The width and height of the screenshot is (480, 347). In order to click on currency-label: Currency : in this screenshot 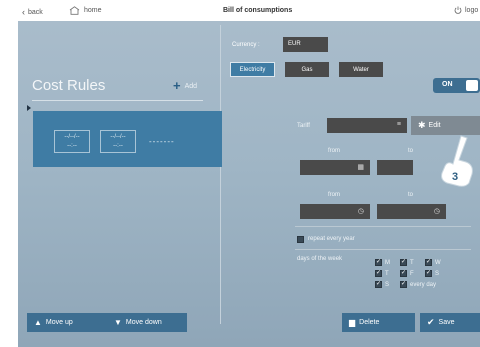, I will do `click(246, 45)`.